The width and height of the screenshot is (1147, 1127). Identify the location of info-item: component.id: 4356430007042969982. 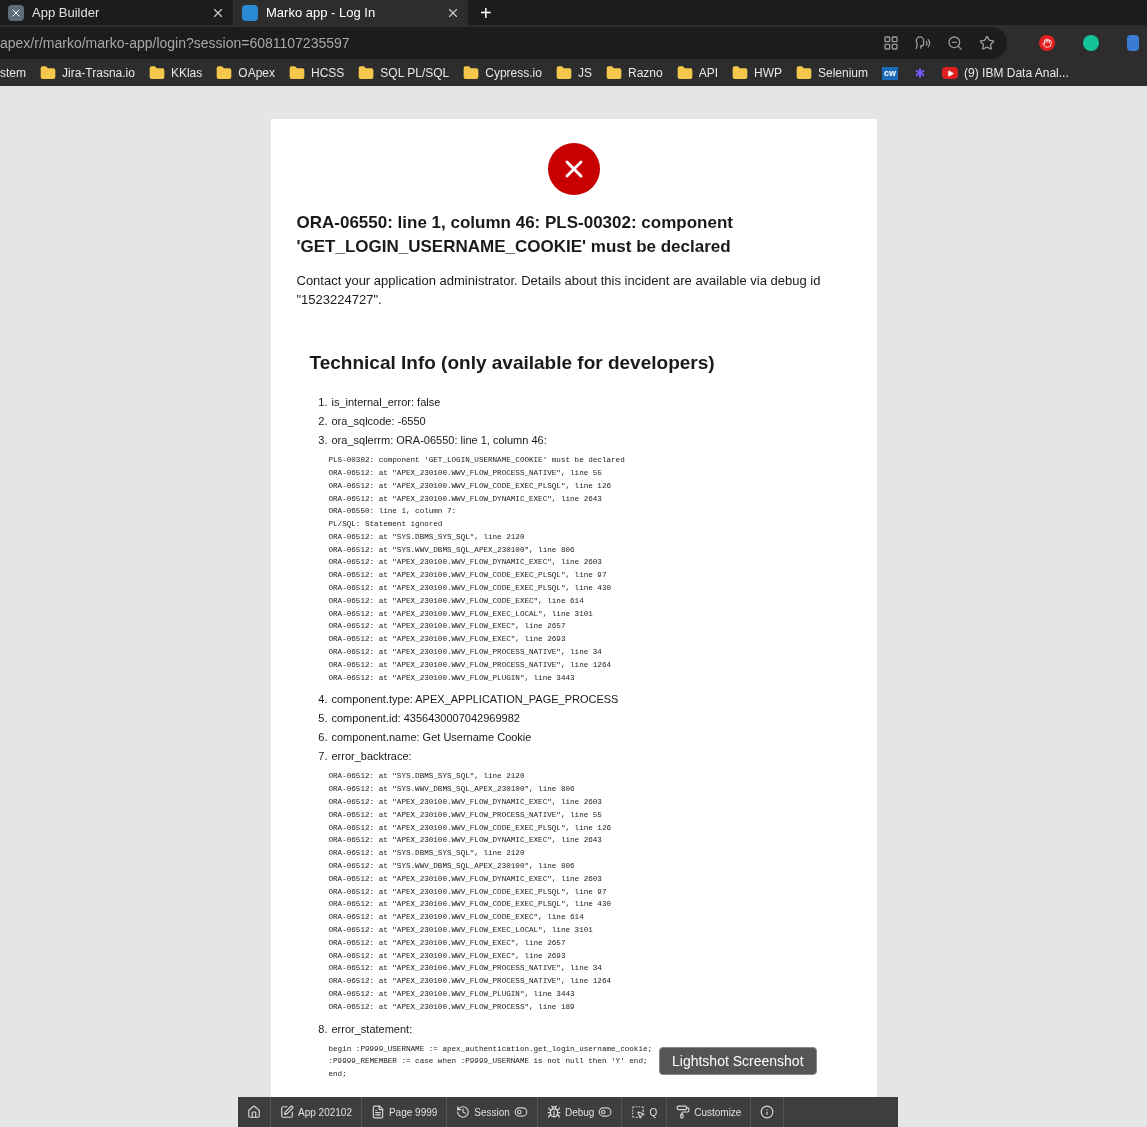
(425, 719).